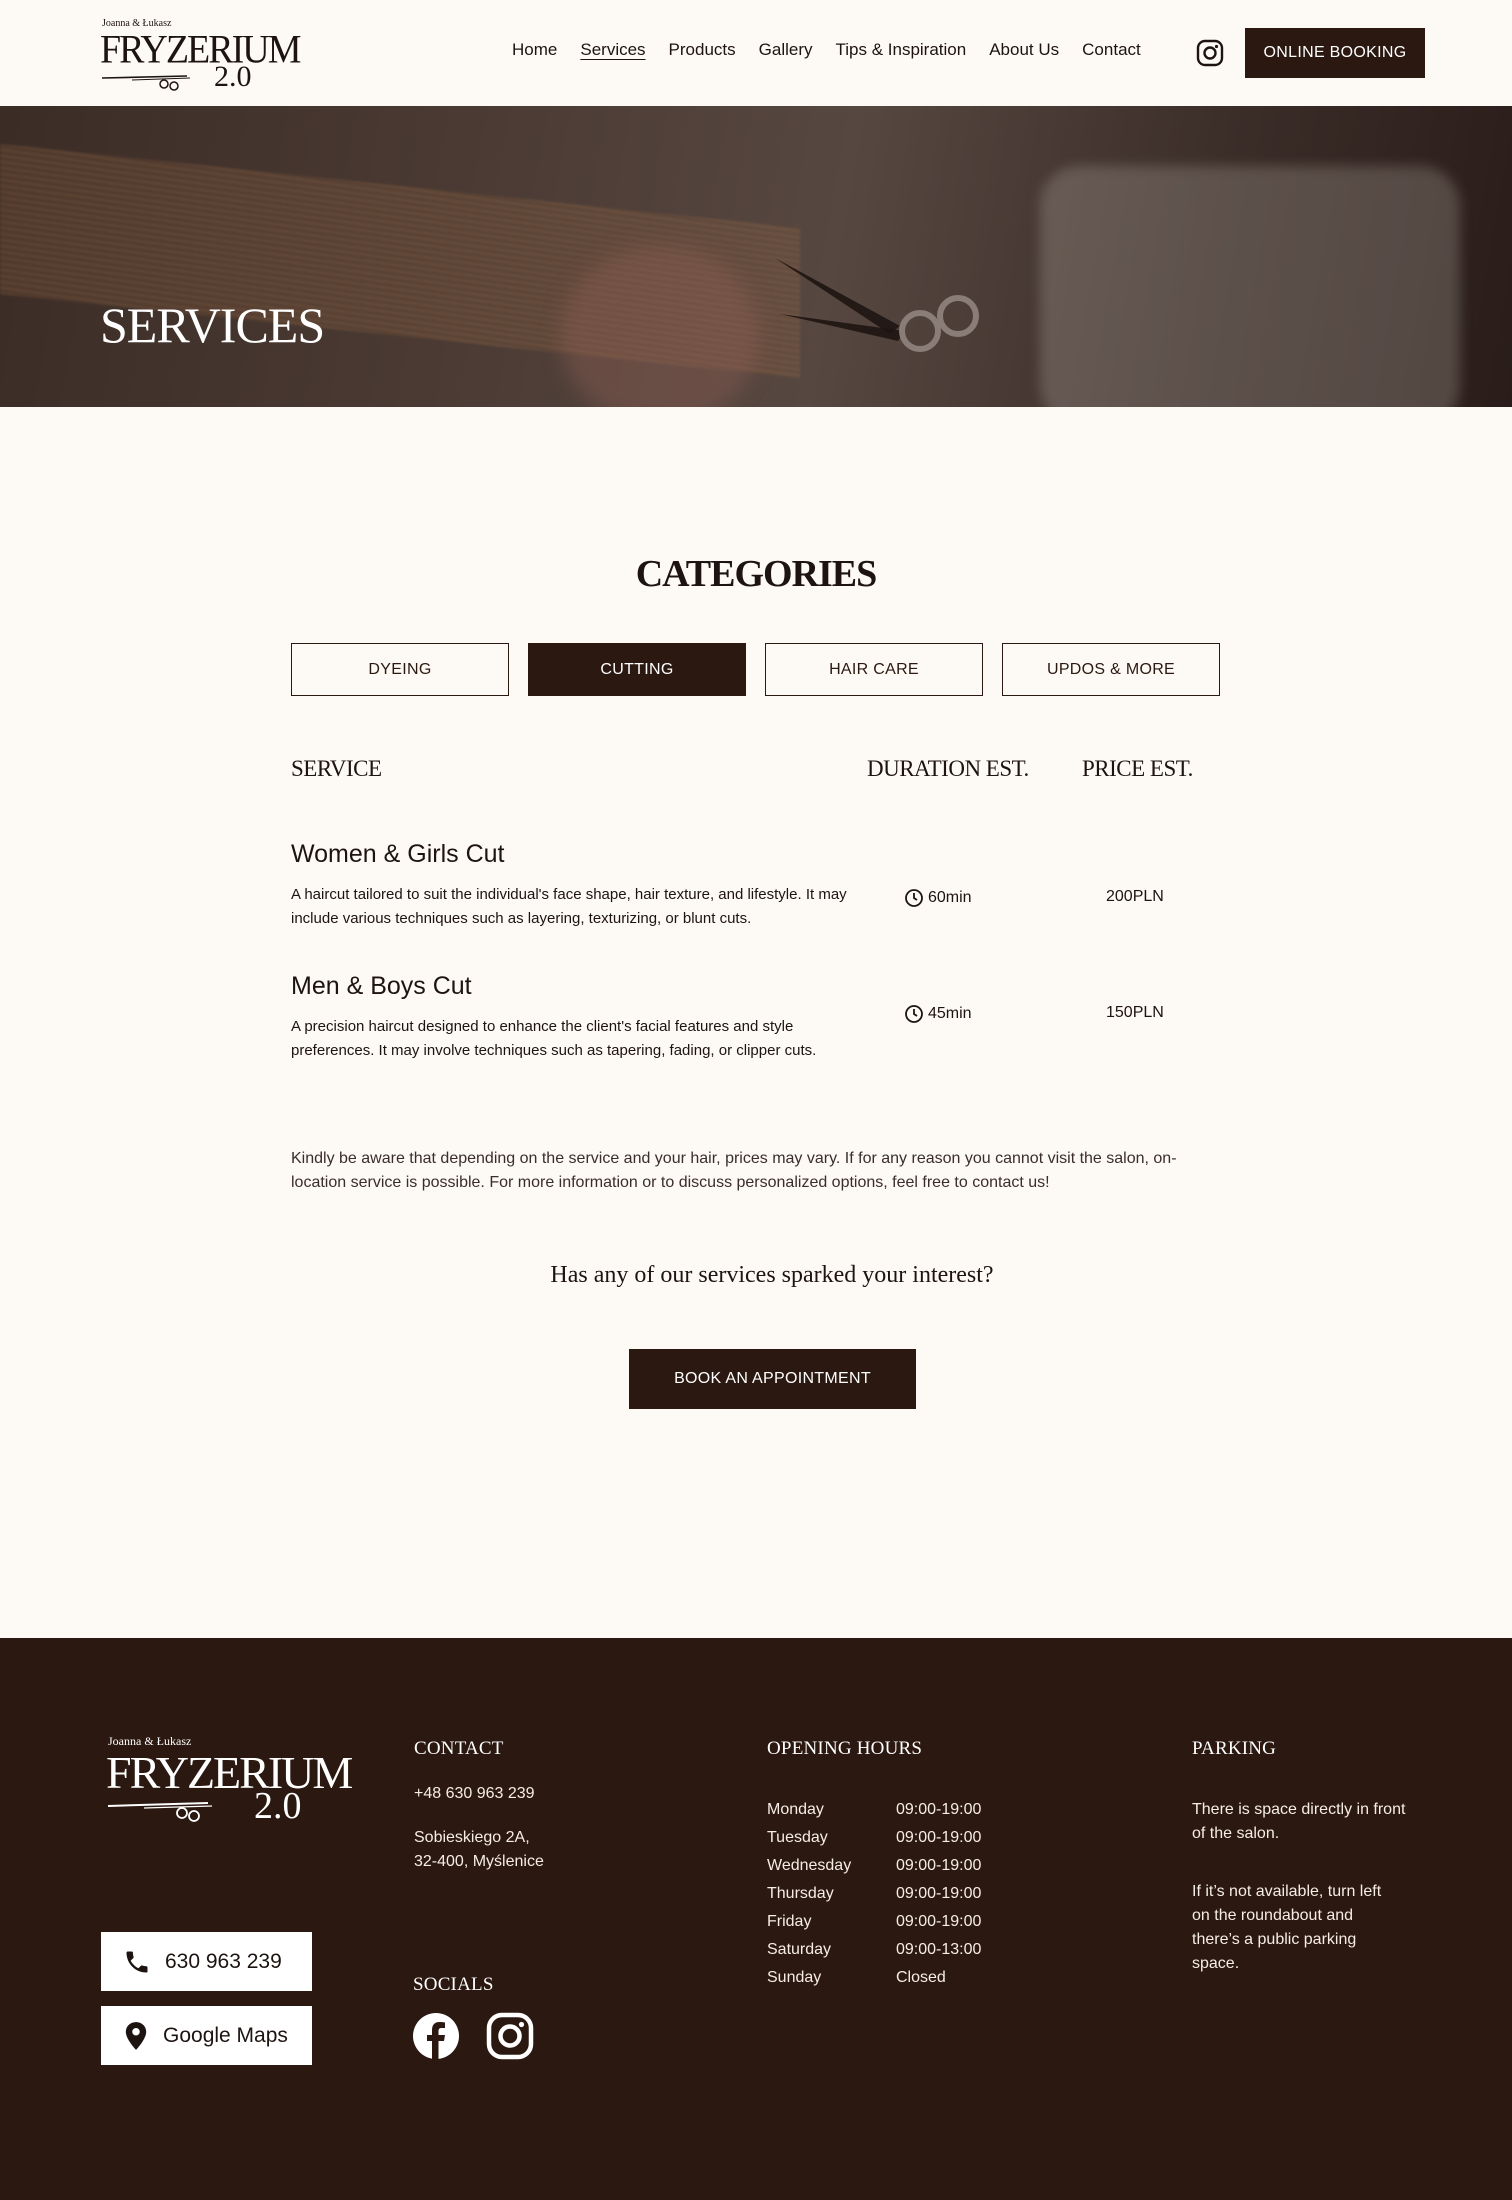 The width and height of the screenshot is (1512, 2200). Describe the element at coordinates (921, 1977) in the screenshot. I see `hours-time: Closed` at that location.